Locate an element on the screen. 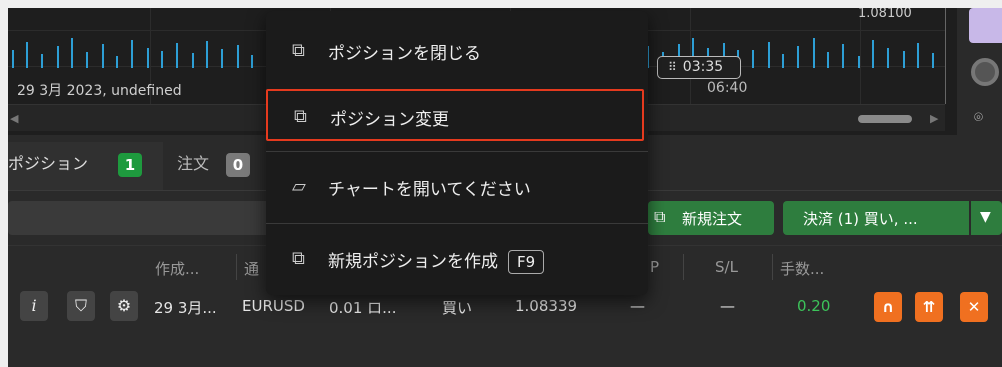  countdown-value: 03:35 is located at coordinates (703, 67).